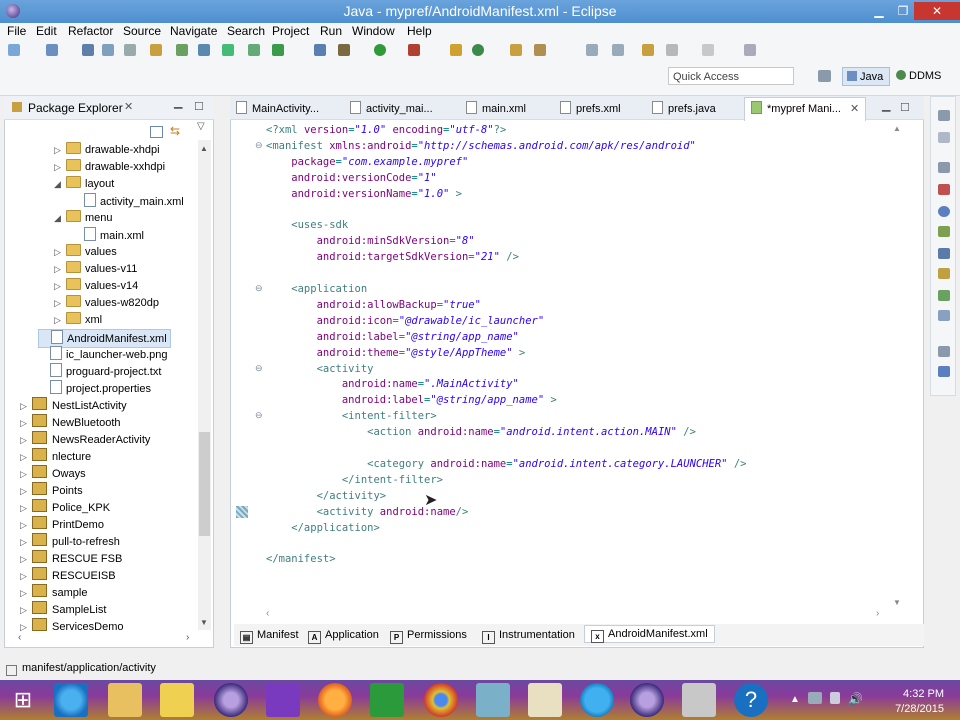 Image resolution: width=960 pixels, height=720 pixels. What do you see at coordinates (493, 700) in the screenshot?
I see `notepad-icon` at bounding box center [493, 700].